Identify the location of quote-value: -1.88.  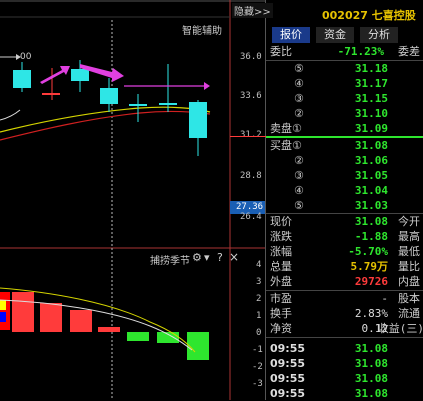
(371, 236).